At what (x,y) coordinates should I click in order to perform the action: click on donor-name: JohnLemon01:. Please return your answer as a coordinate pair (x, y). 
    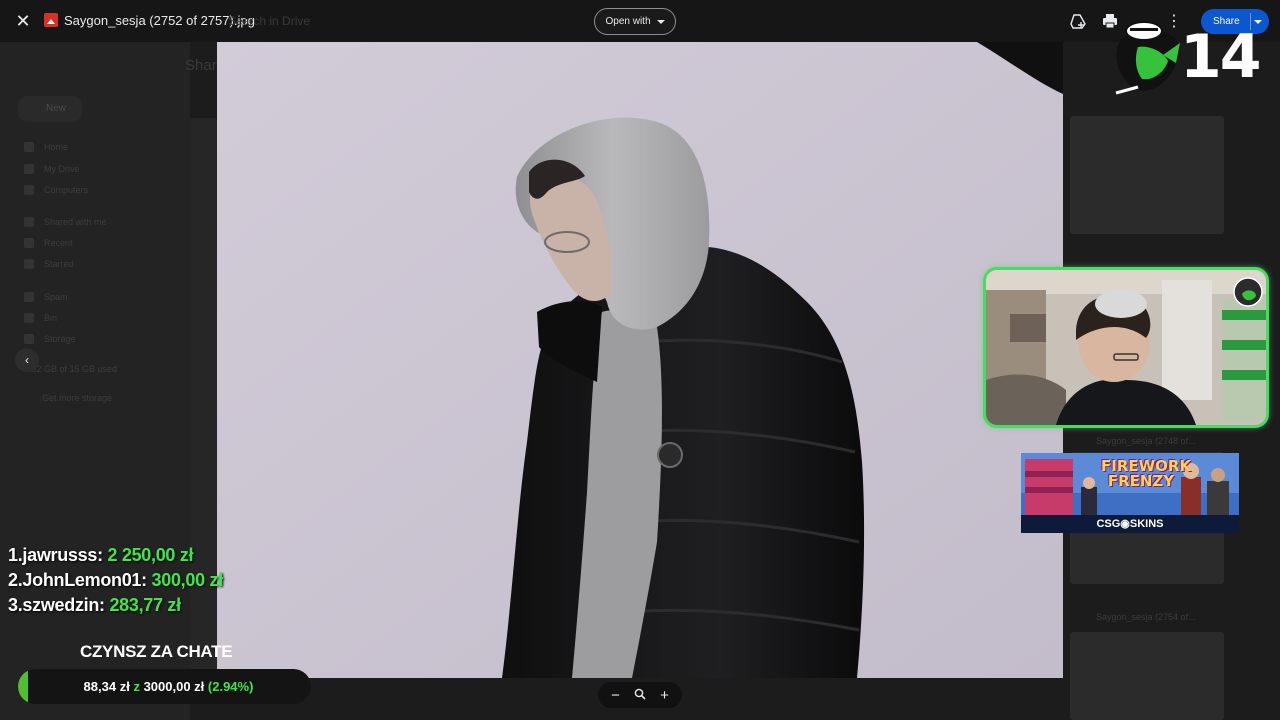
    Looking at the image, I should click on (84, 580).